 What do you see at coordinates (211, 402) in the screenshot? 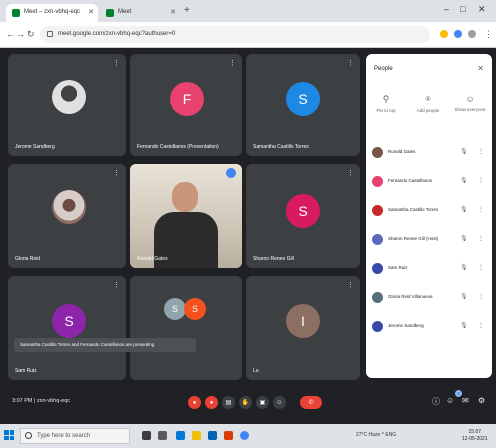
I see `camera-toggle-button: ●` at bounding box center [211, 402].